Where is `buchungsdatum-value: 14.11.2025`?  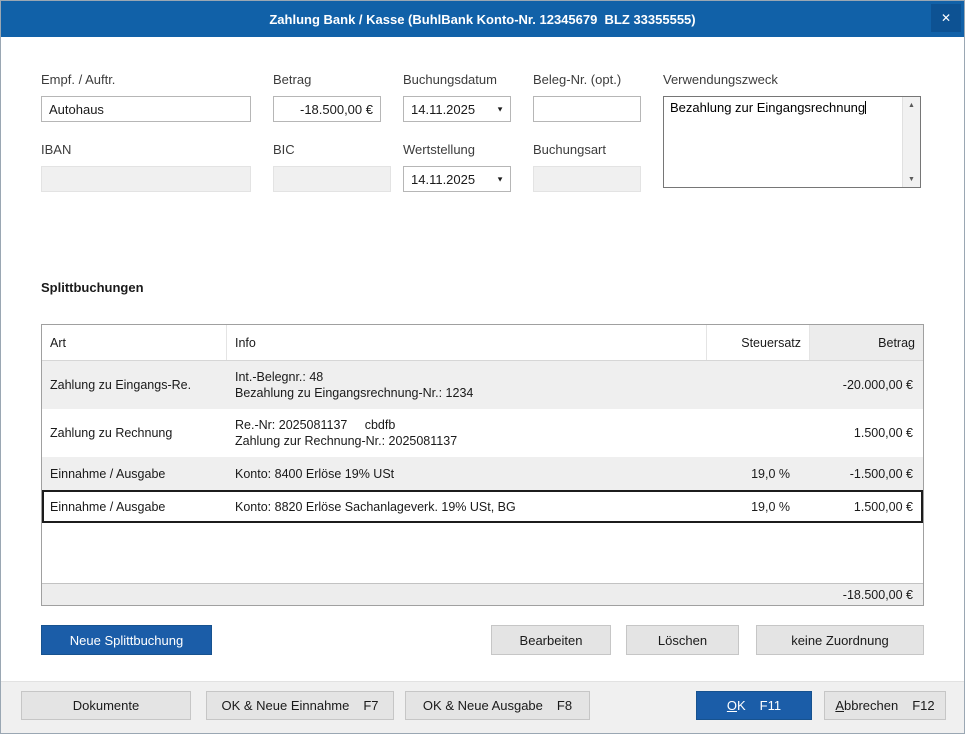 buchungsdatum-value: 14.11.2025 is located at coordinates (443, 109).